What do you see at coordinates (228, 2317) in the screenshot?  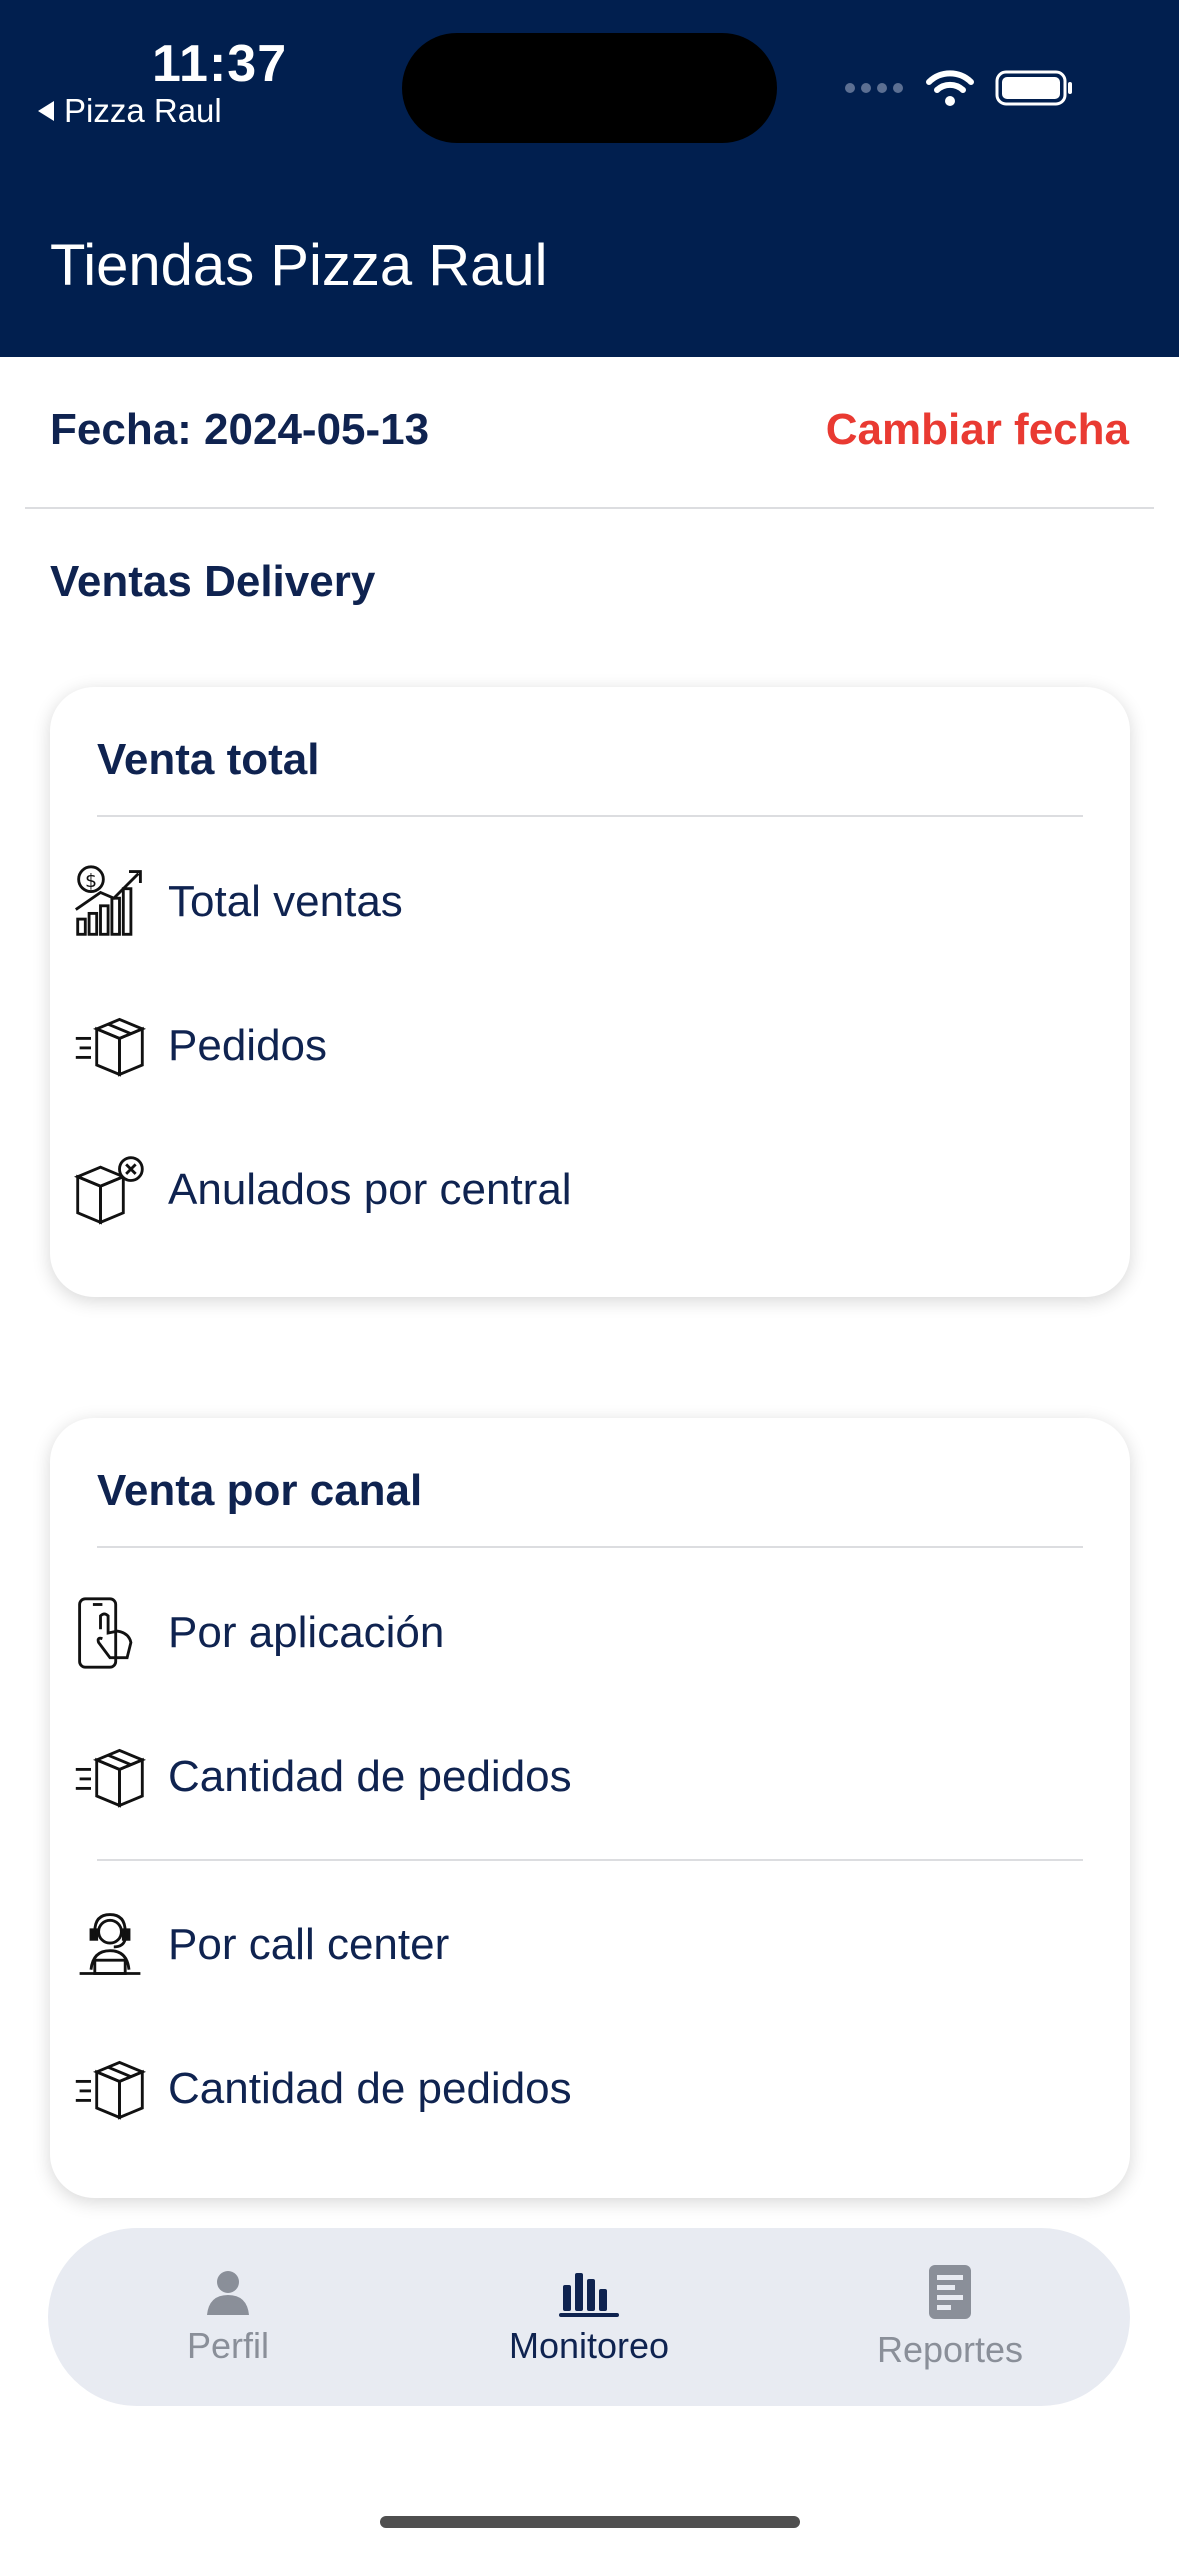 I see `tab-perfil: Perfil` at bounding box center [228, 2317].